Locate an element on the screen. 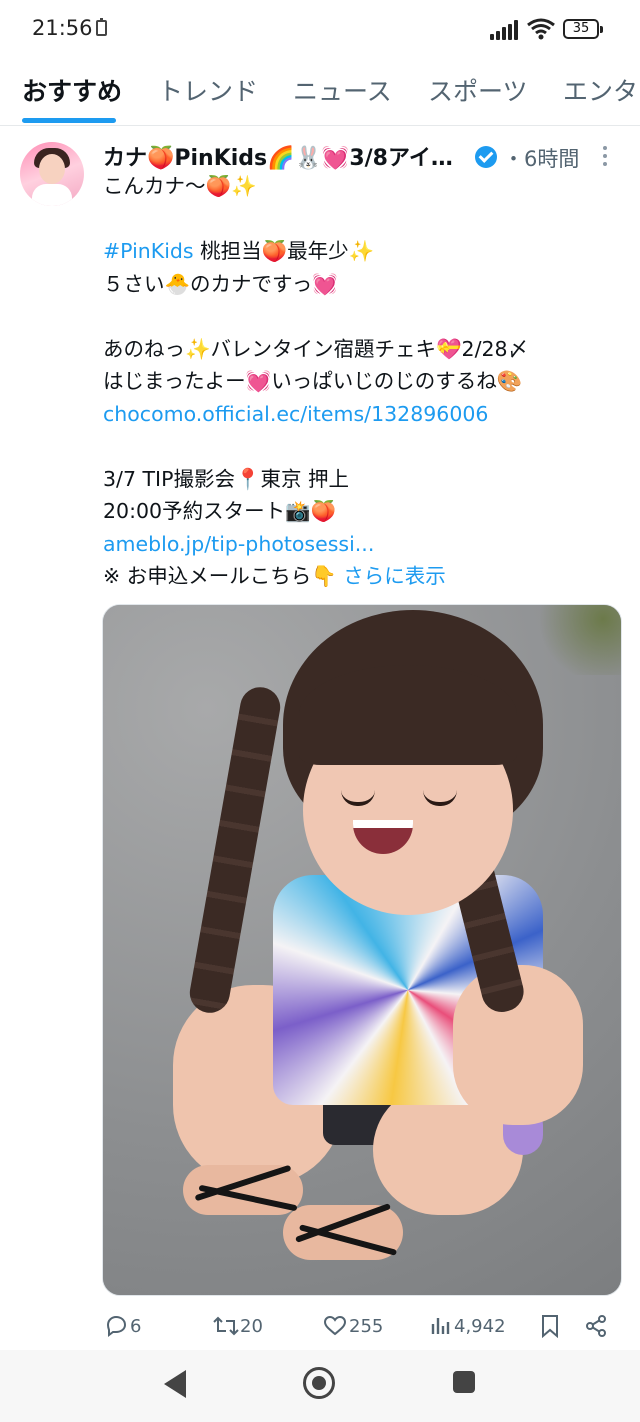  url-link: chocomo.official.ec/items/132896006 is located at coordinates (363, 414).